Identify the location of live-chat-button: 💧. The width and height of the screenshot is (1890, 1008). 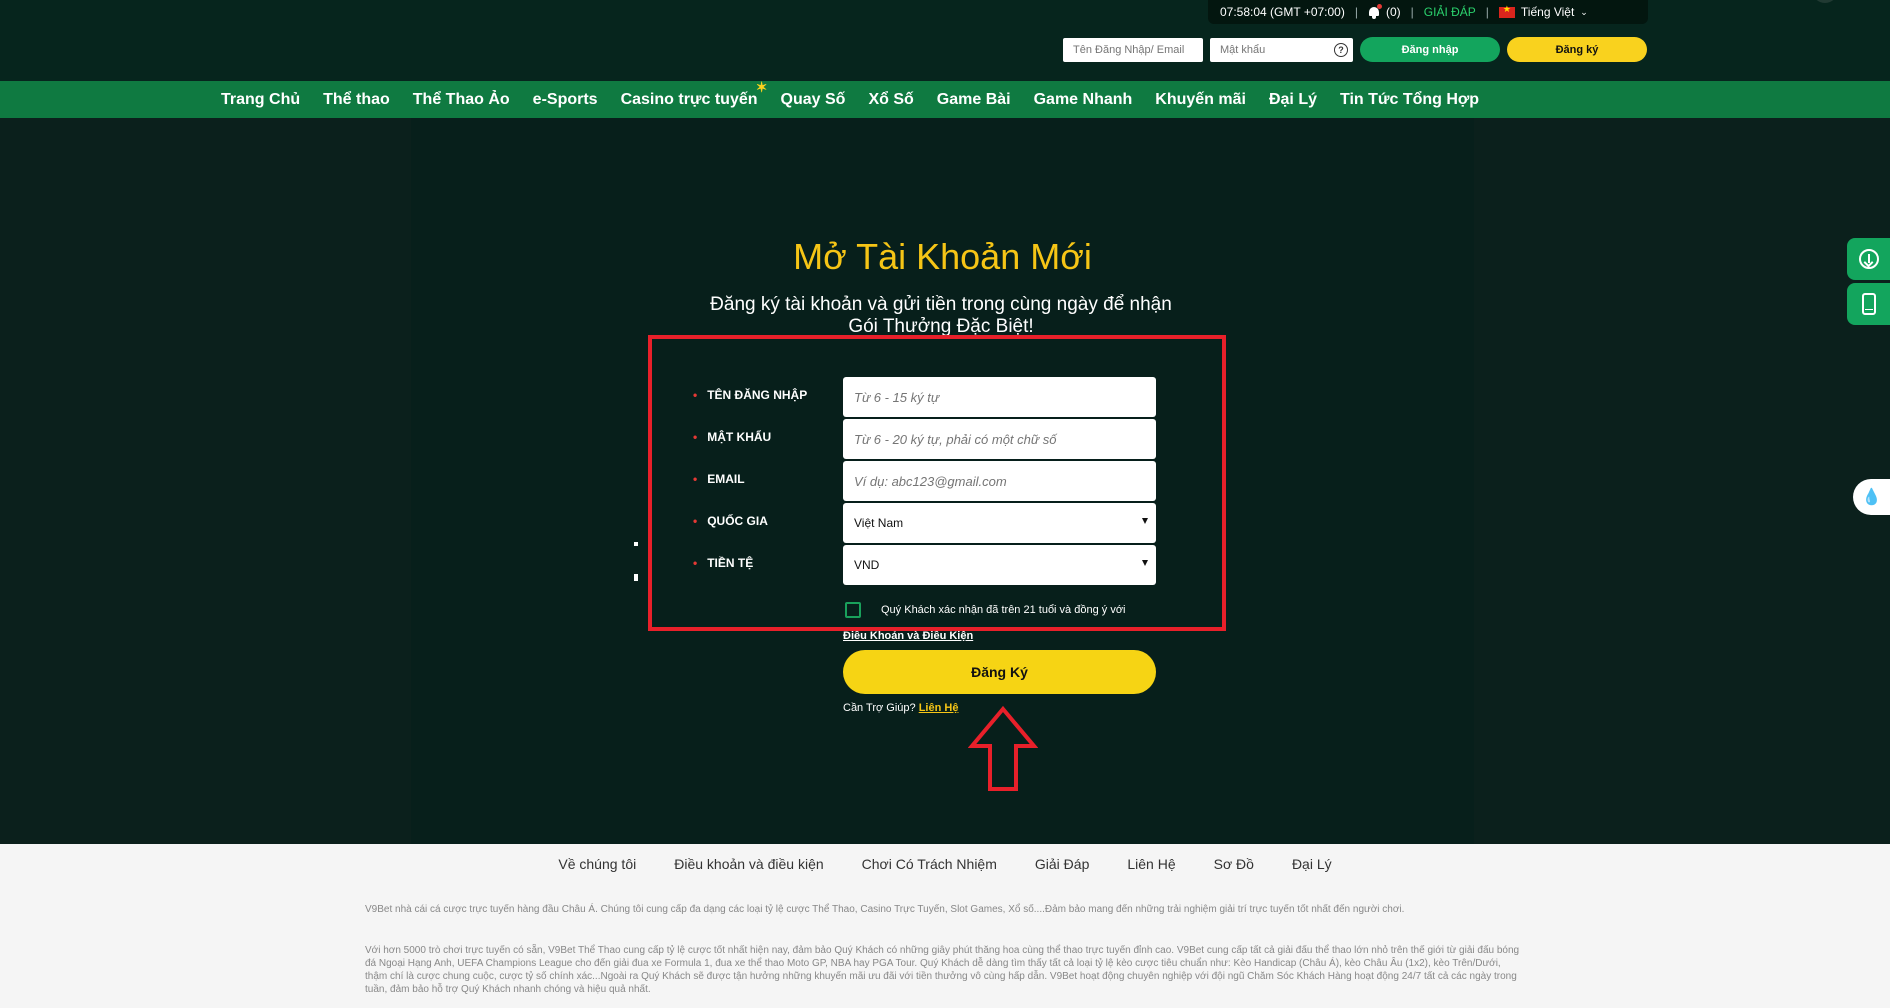
(1871, 497).